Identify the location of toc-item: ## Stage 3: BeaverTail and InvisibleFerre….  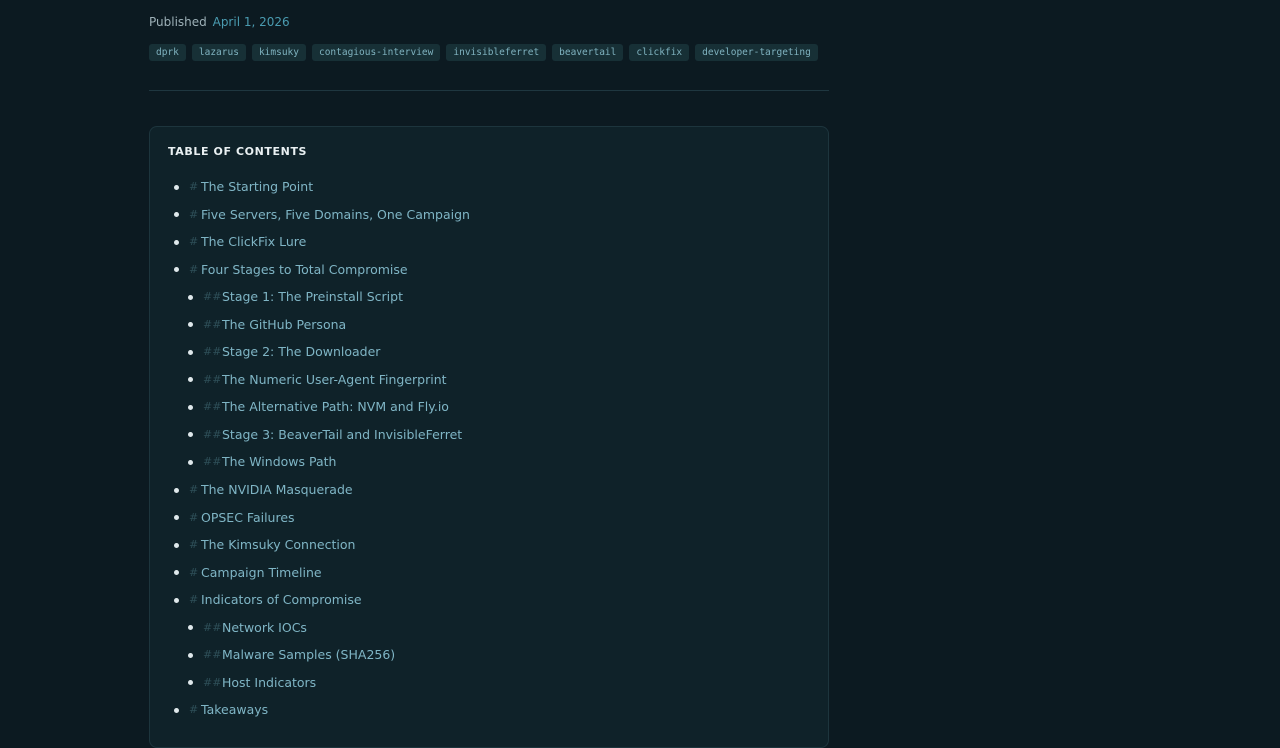
(489, 435).